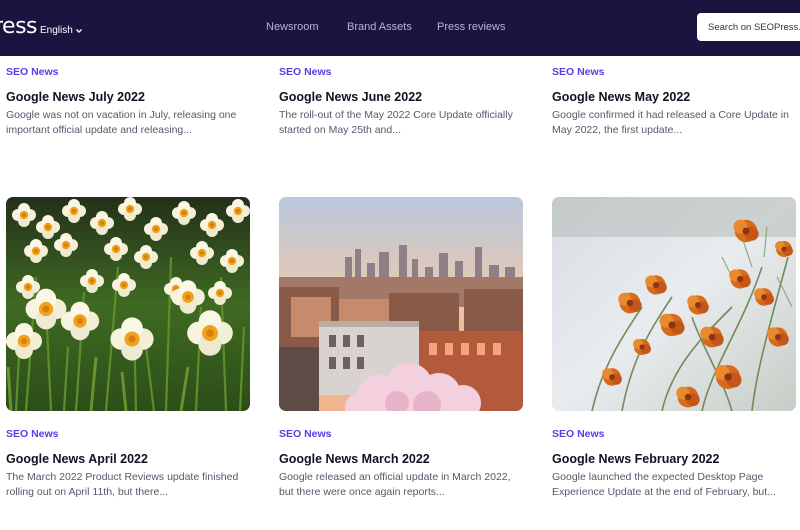 This screenshot has height=530, width=800. I want to click on post-title: Google News April 2022, so click(77, 459).